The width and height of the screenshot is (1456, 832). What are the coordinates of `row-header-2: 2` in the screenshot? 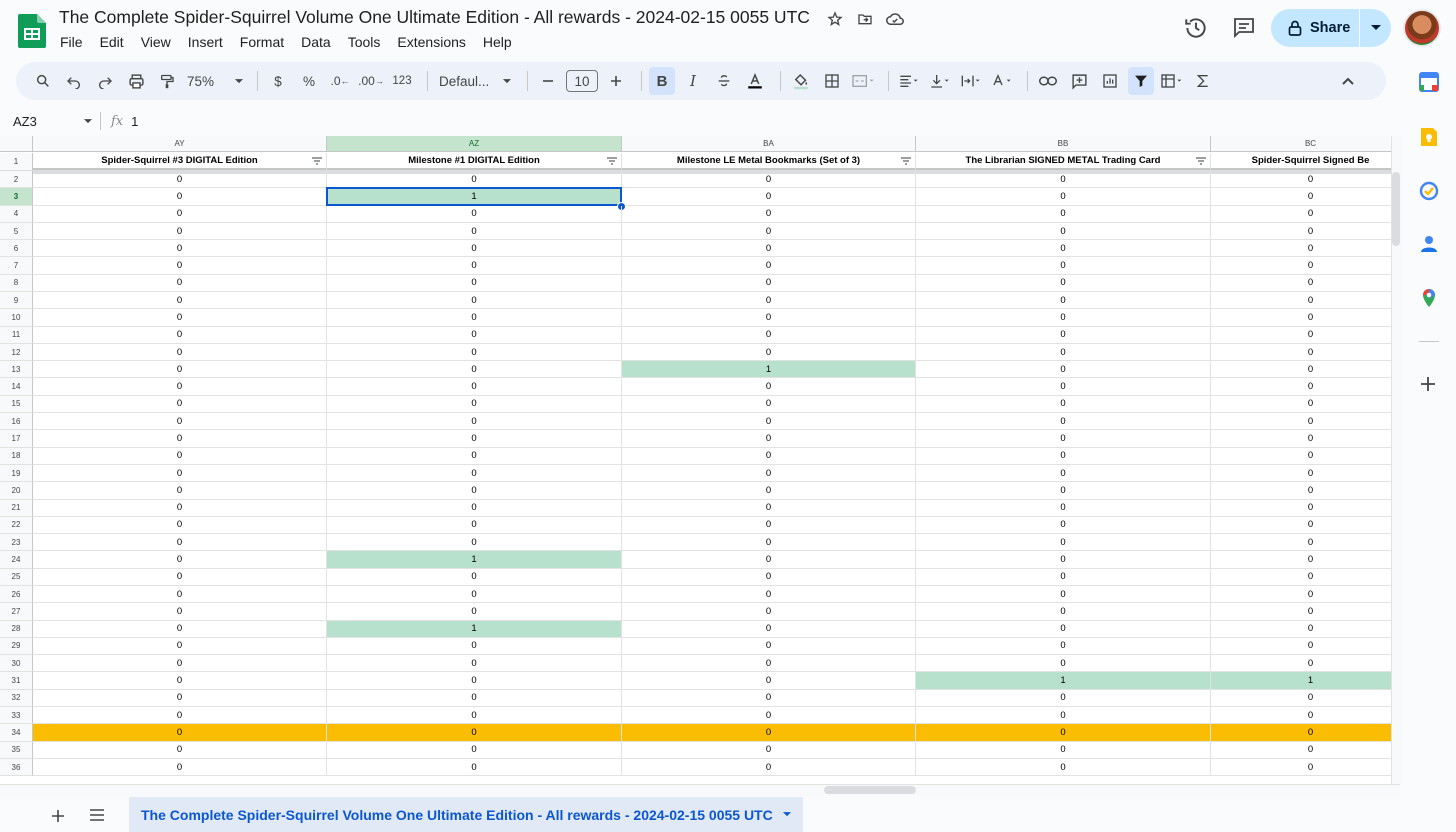 It's located at (16, 180).